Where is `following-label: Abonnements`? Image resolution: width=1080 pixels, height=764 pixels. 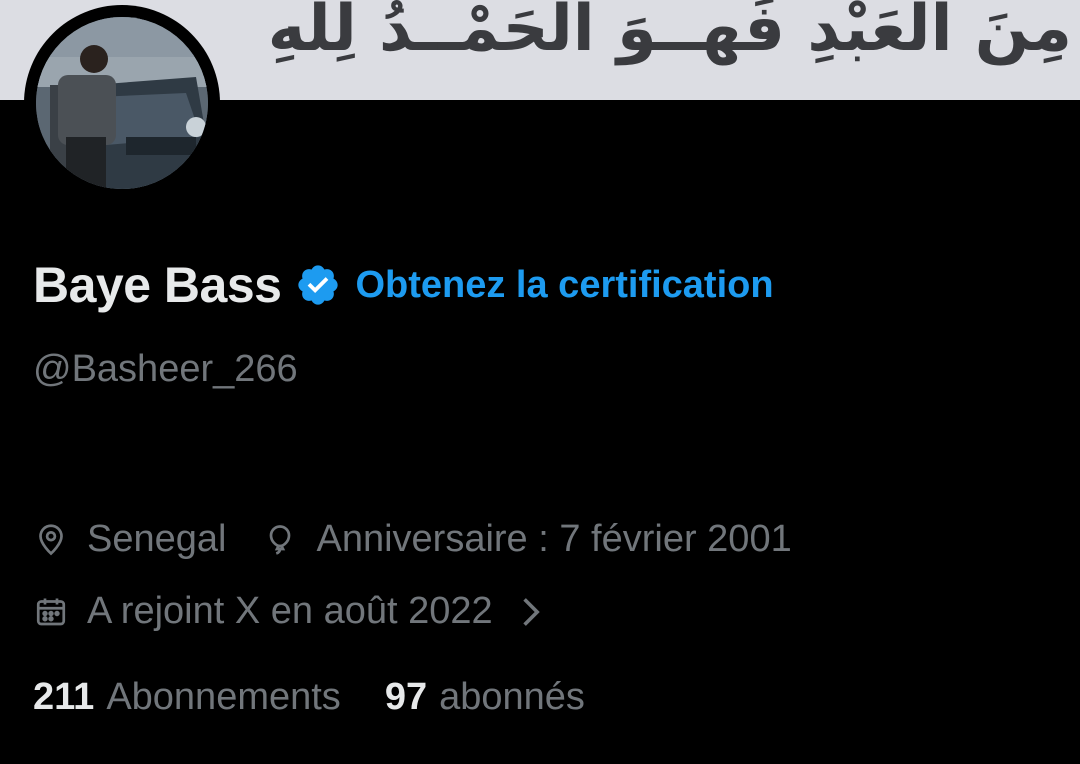
following-label: Abonnements is located at coordinates (223, 697).